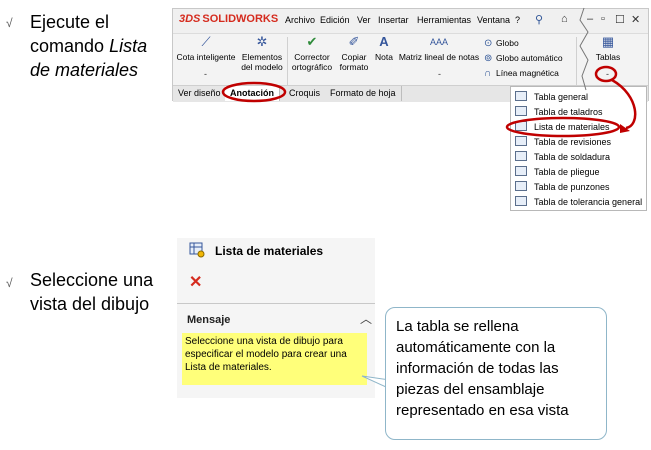  Describe the element at coordinates (335, 20) in the screenshot. I see `menu-edicion: Edición` at that location.